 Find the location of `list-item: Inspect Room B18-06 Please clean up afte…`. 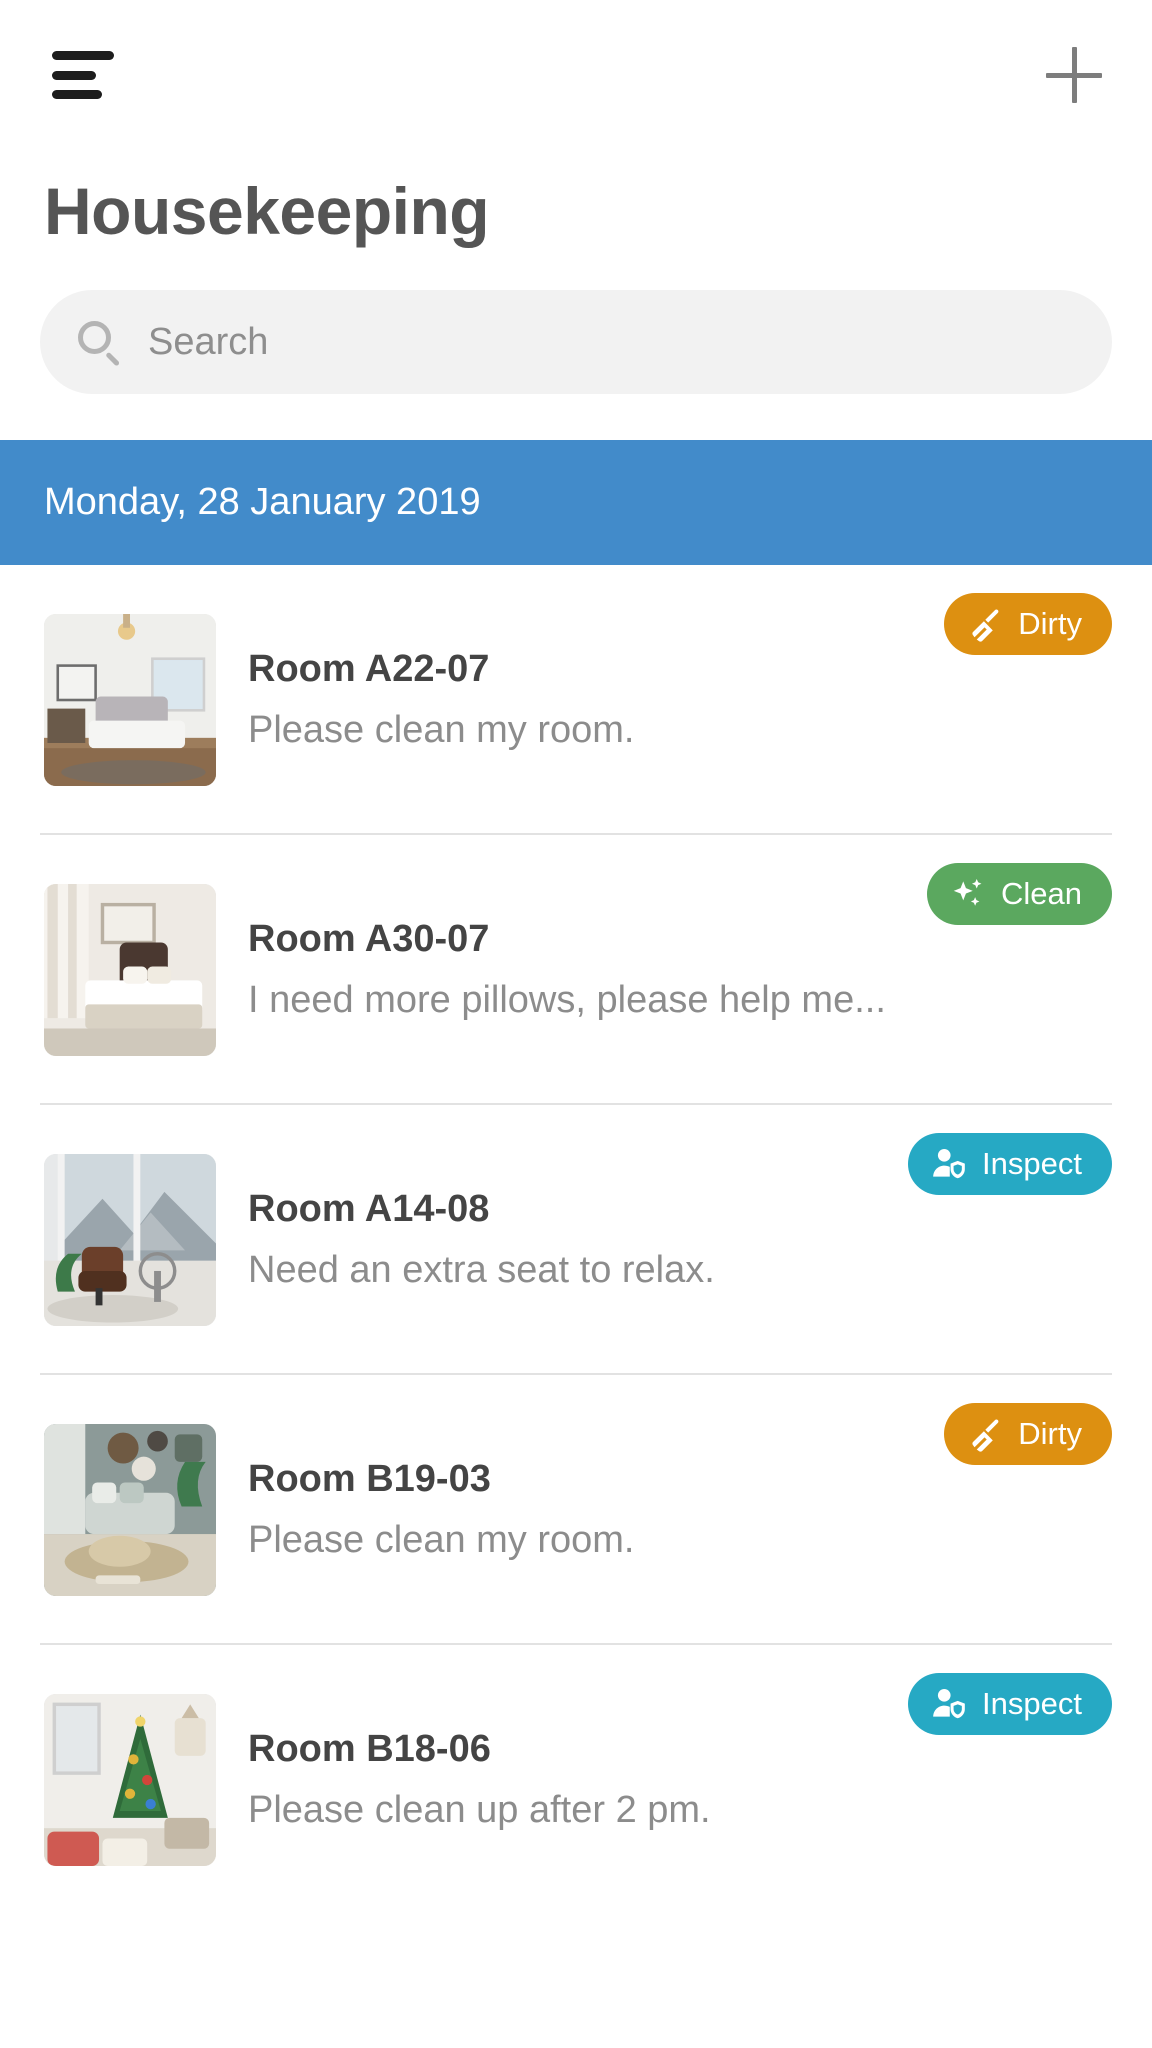

list-item: Inspect Room B18-06 Please clean up afte… is located at coordinates (576, 1780).